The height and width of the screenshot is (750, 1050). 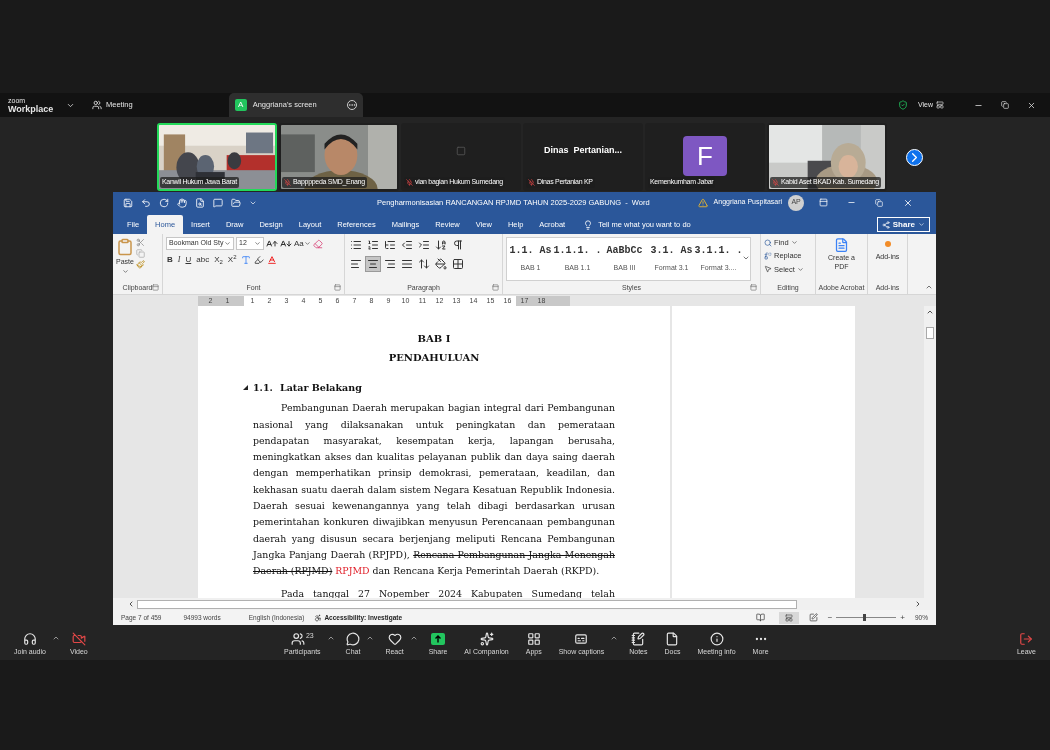 I want to click on next-page-button, so click(x=914, y=157).